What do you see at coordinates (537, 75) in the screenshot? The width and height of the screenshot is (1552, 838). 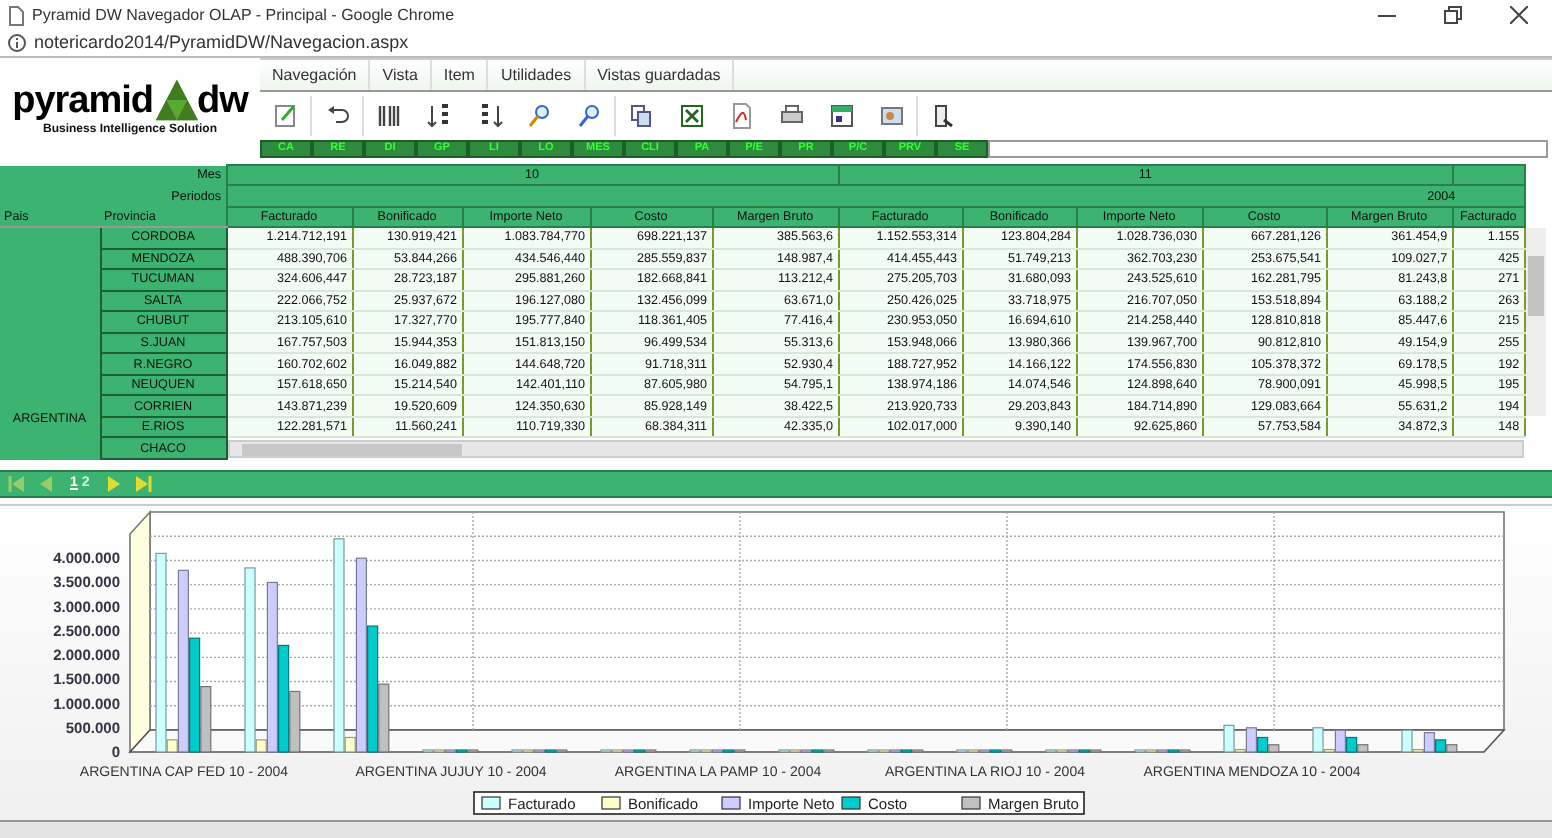 I see `menu-item: Utilidades` at bounding box center [537, 75].